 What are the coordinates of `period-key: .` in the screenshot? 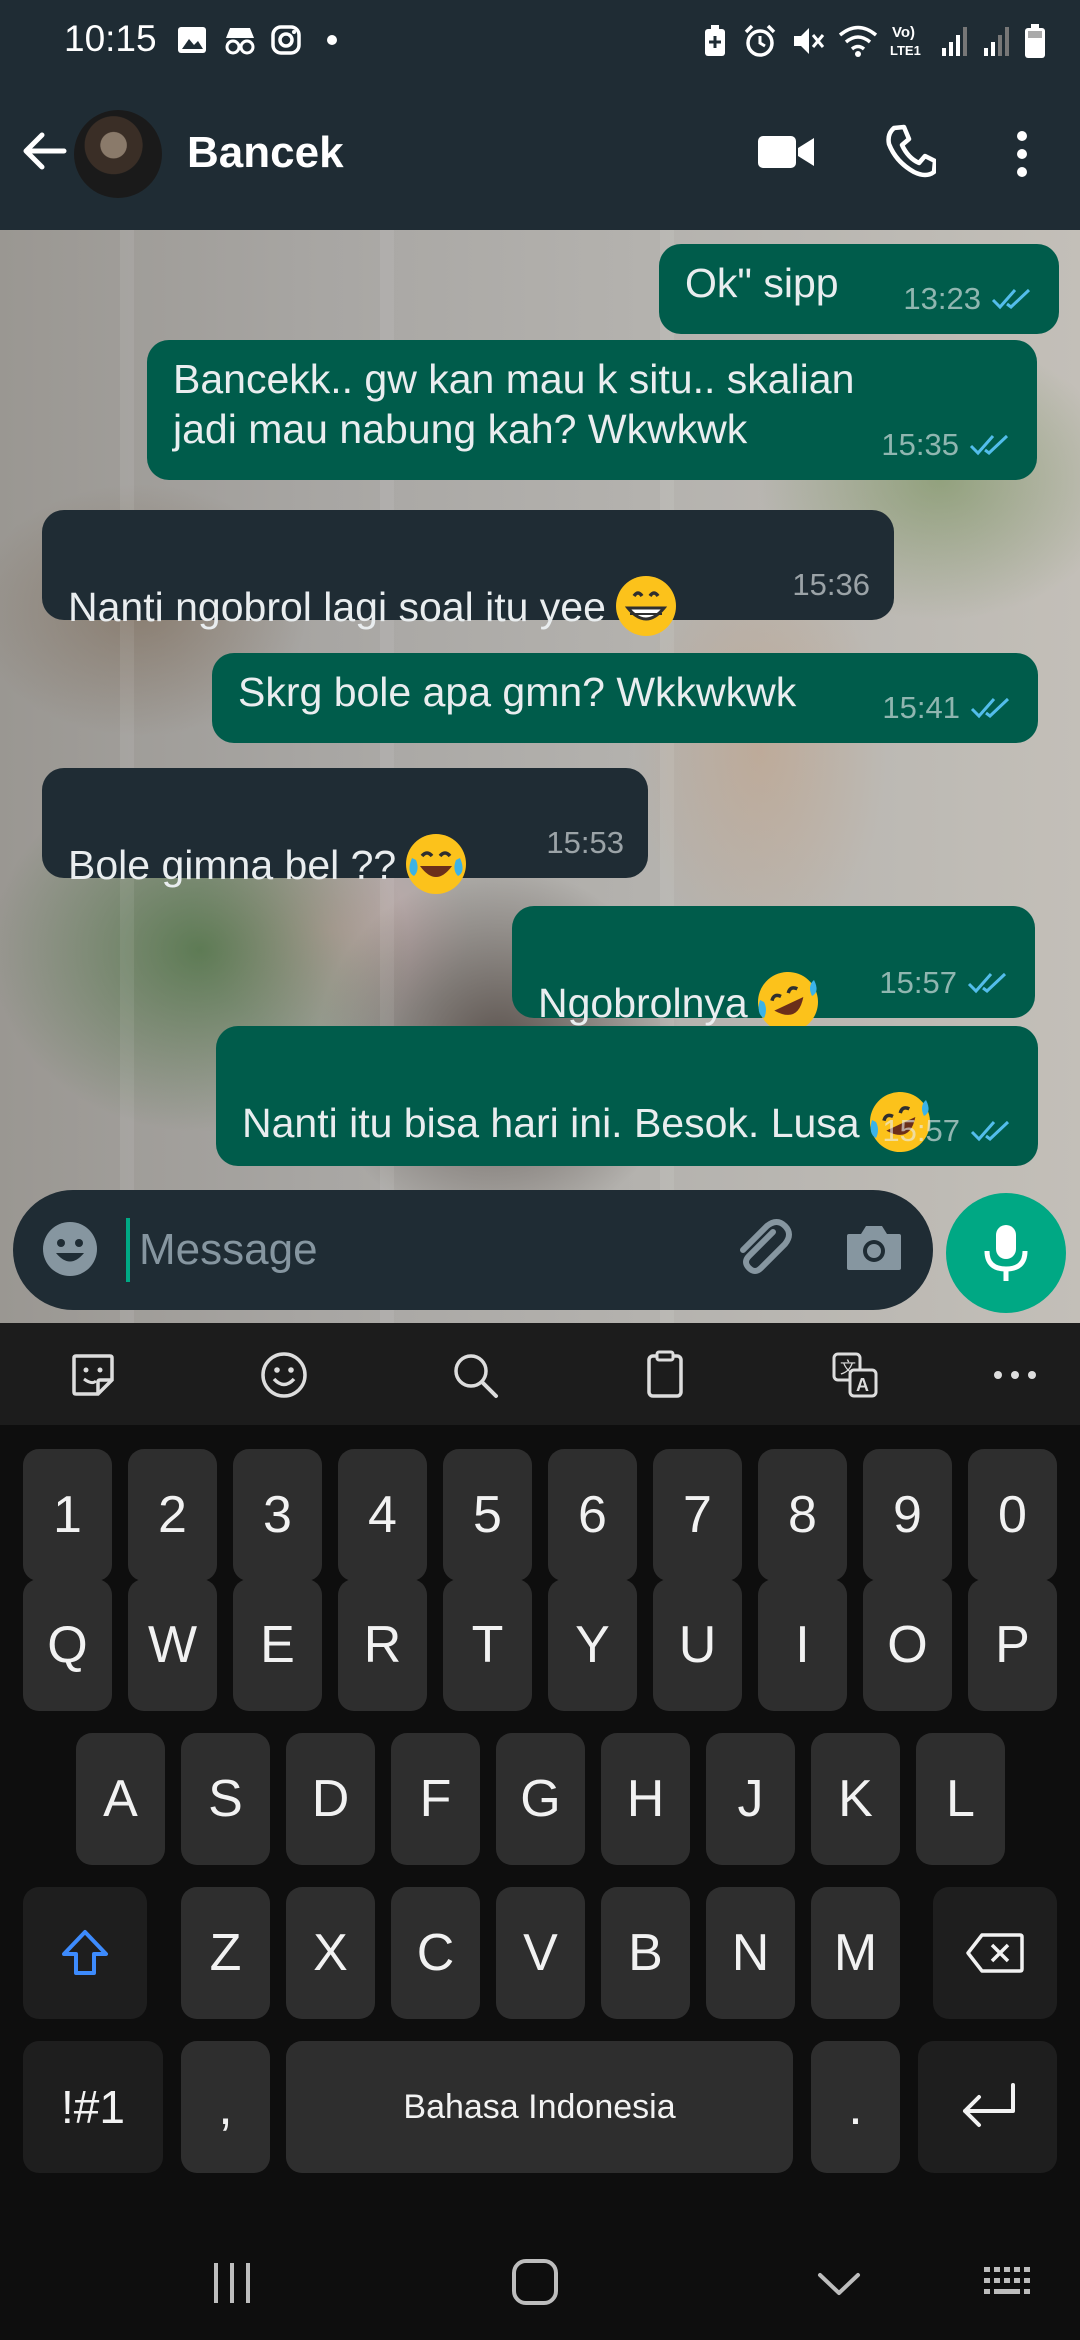 It's located at (855, 2107).